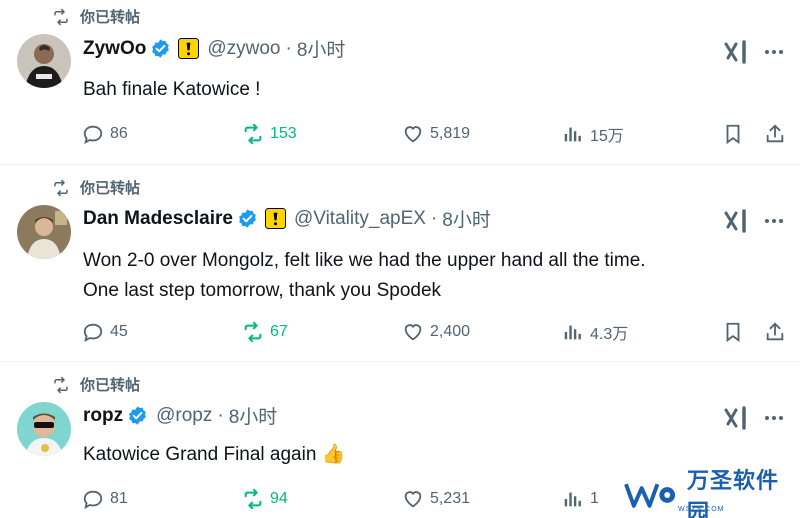  I want to click on repost-button: 153, so click(269, 134).